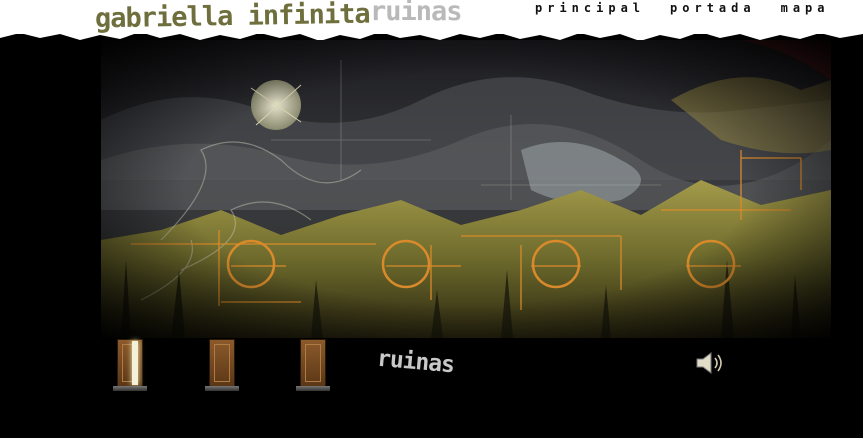  I want to click on top-nav: principal portada mapa, so click(682, 8).